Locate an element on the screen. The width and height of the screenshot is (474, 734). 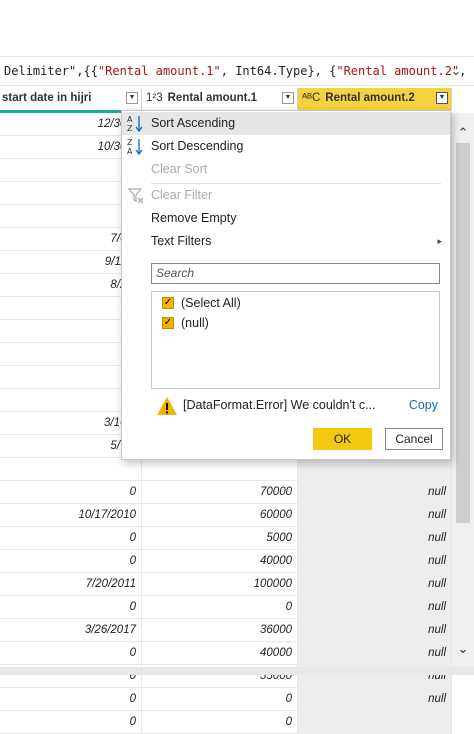
top-strip is located at coordinates (237, 23).